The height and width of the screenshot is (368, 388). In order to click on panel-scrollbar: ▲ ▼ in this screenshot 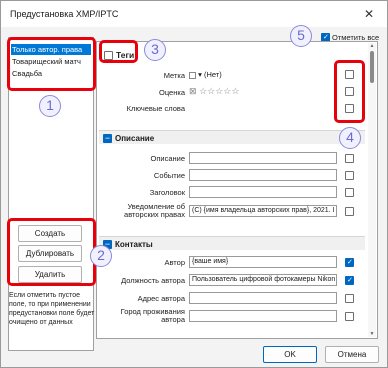, I will do `click(372, 190)`.